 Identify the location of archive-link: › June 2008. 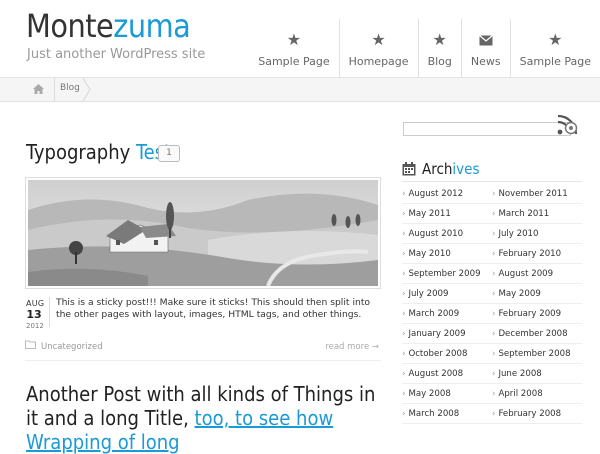
(517, 374).